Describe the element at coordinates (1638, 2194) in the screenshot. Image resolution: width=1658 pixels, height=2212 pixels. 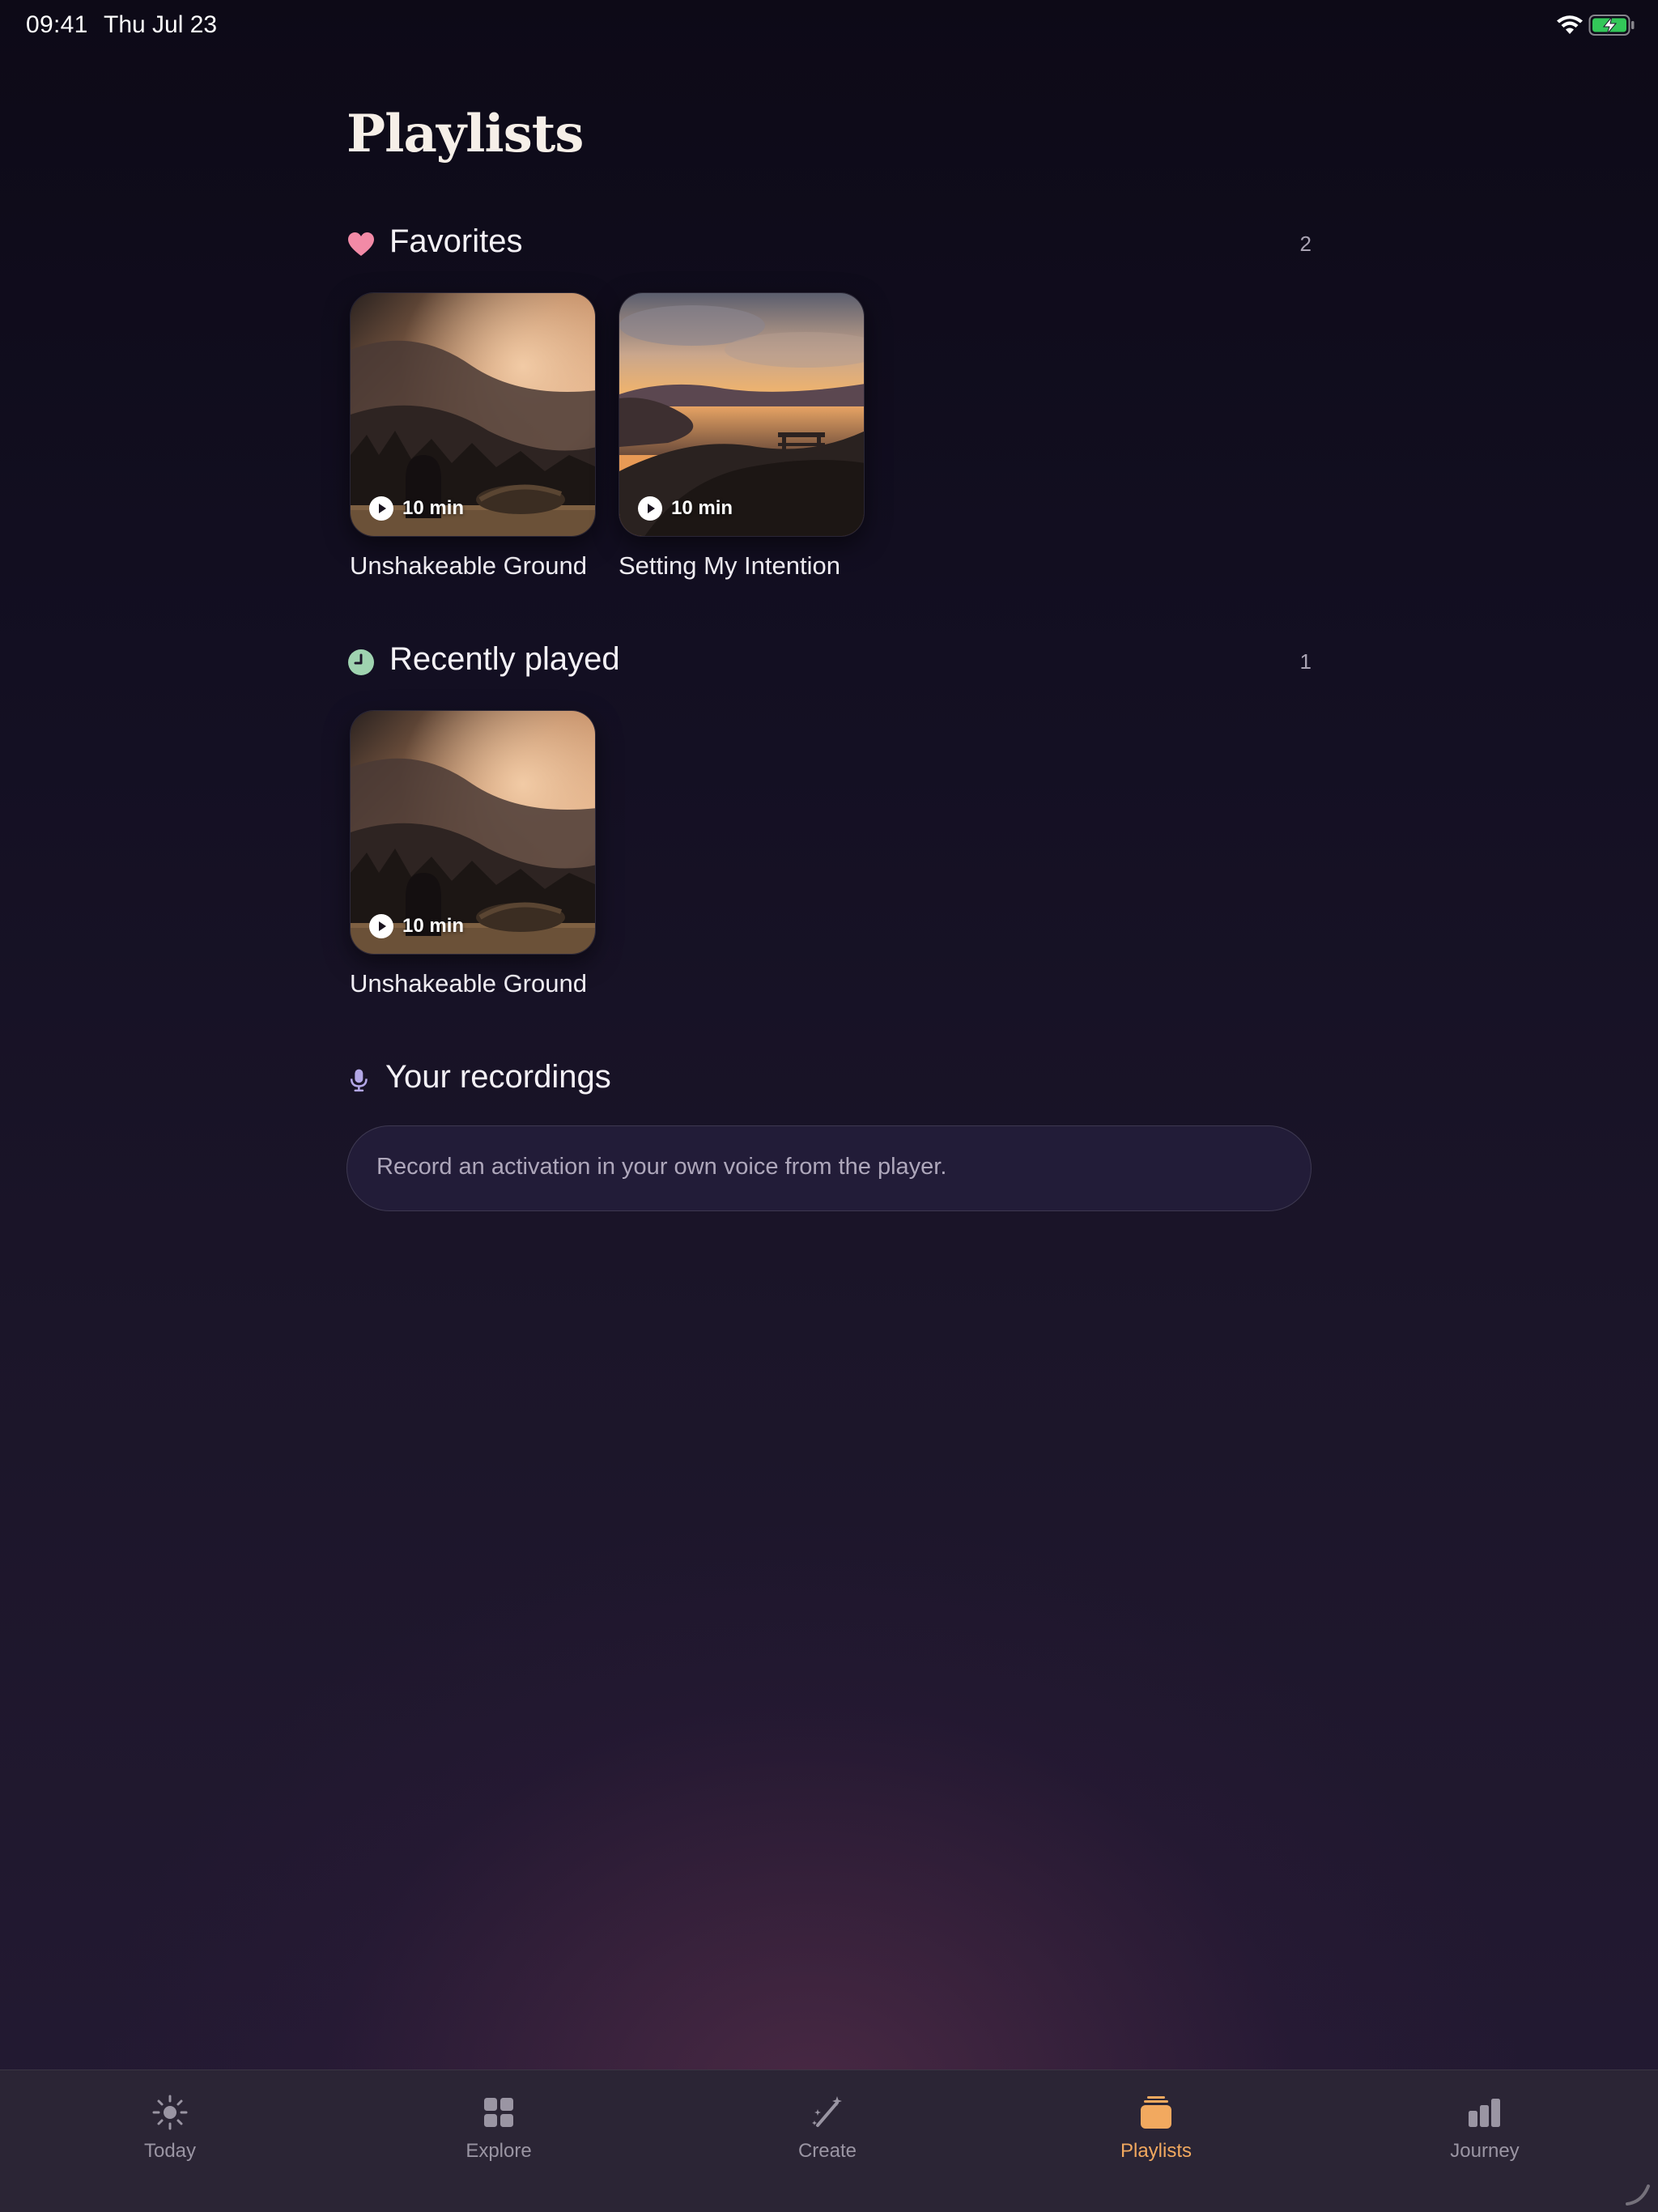
I see `resize-handle-icon` at that location.